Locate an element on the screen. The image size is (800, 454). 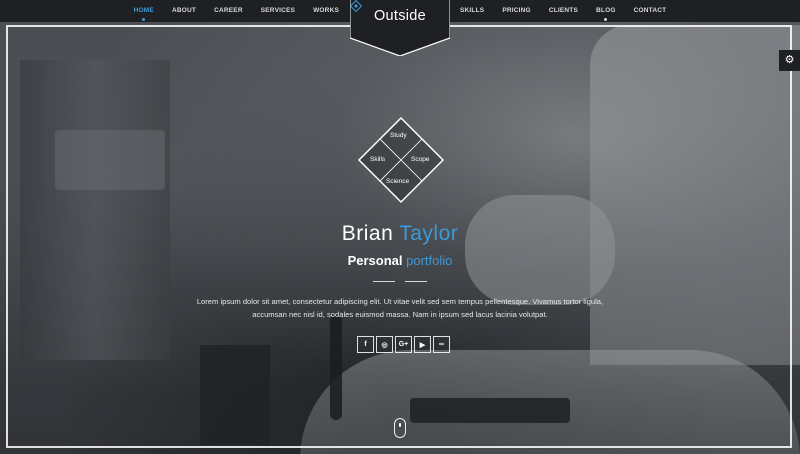
google-plus-icon: G+ is located at coordinates (403, 344).